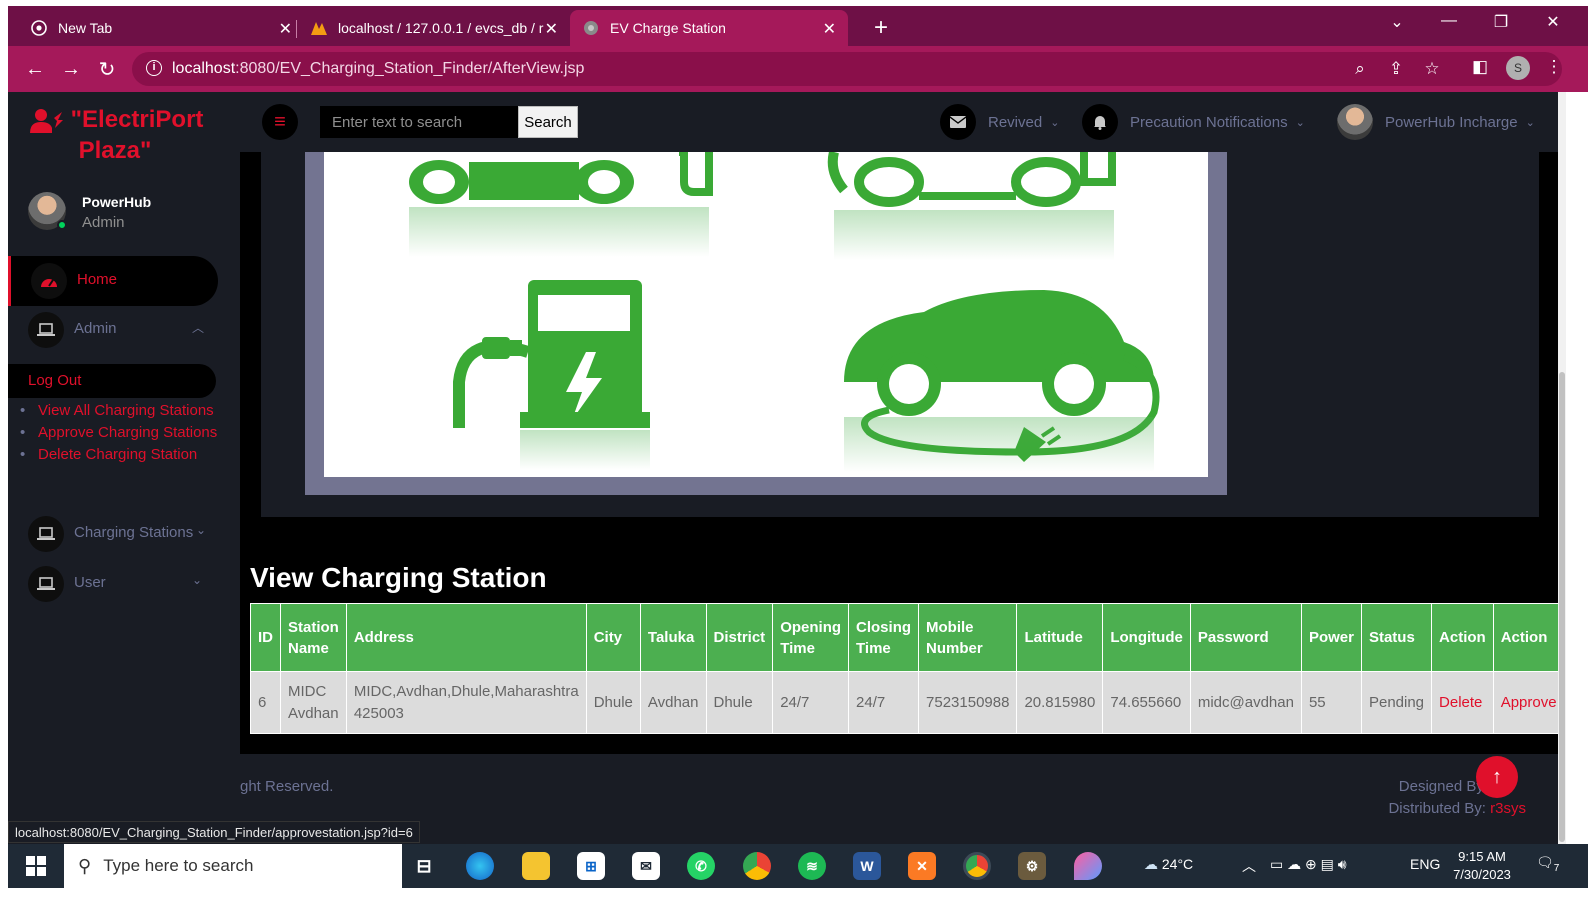  Describe the element at coordinates (1233, 637) in the screenshot. I see `header-line: Password` at that location.